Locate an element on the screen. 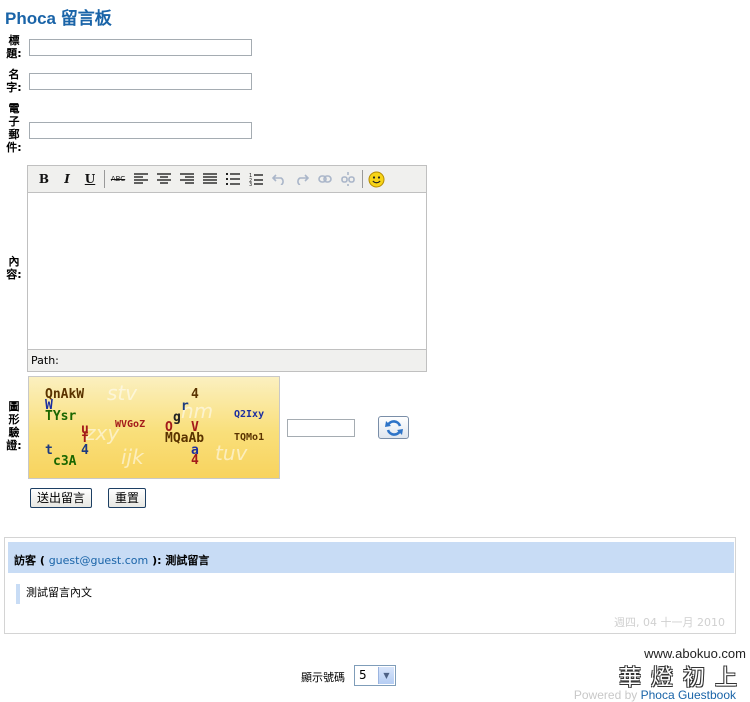  editor-toolbar: B I U ABC 123 is located at coordinates (227, 179).